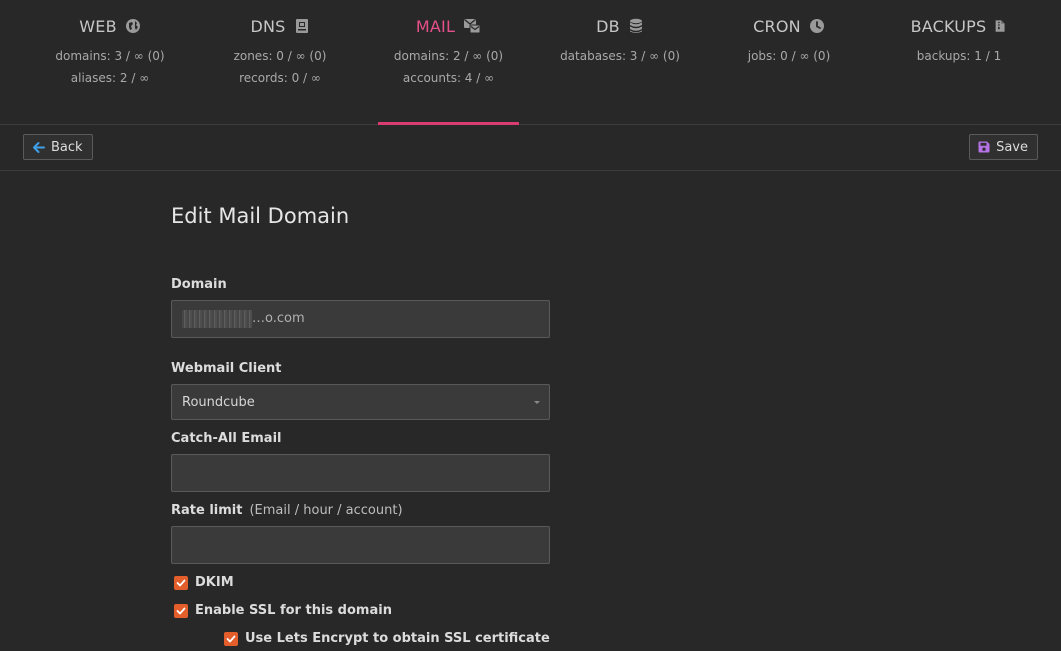  I want to click on webmail-client-value: Roundcube, so click(218, 402).